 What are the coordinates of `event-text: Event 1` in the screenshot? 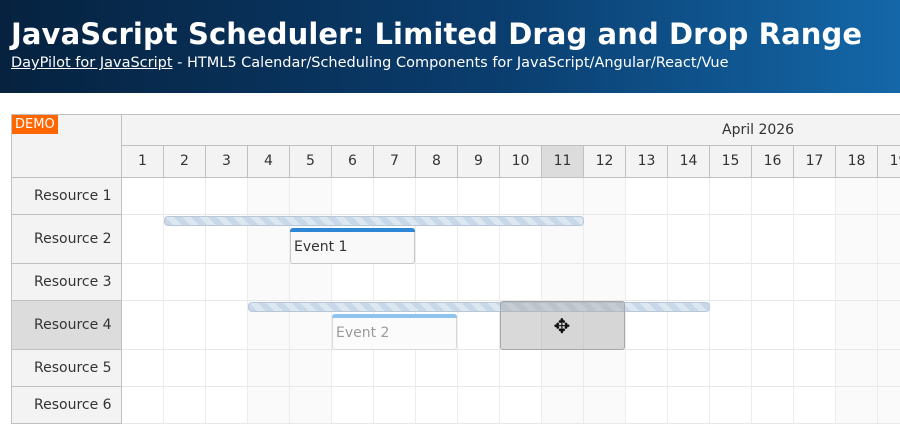 It's located at (321, 247).